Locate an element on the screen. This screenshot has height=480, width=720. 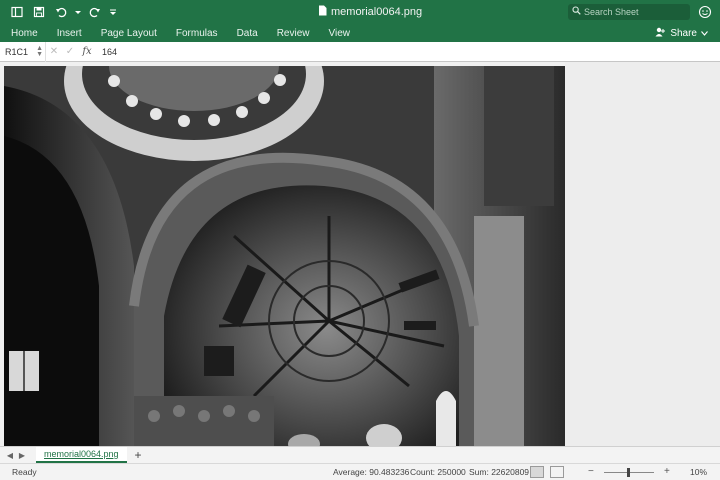
next-sheet-icon: ▶ is located at coordinates (22, 455).